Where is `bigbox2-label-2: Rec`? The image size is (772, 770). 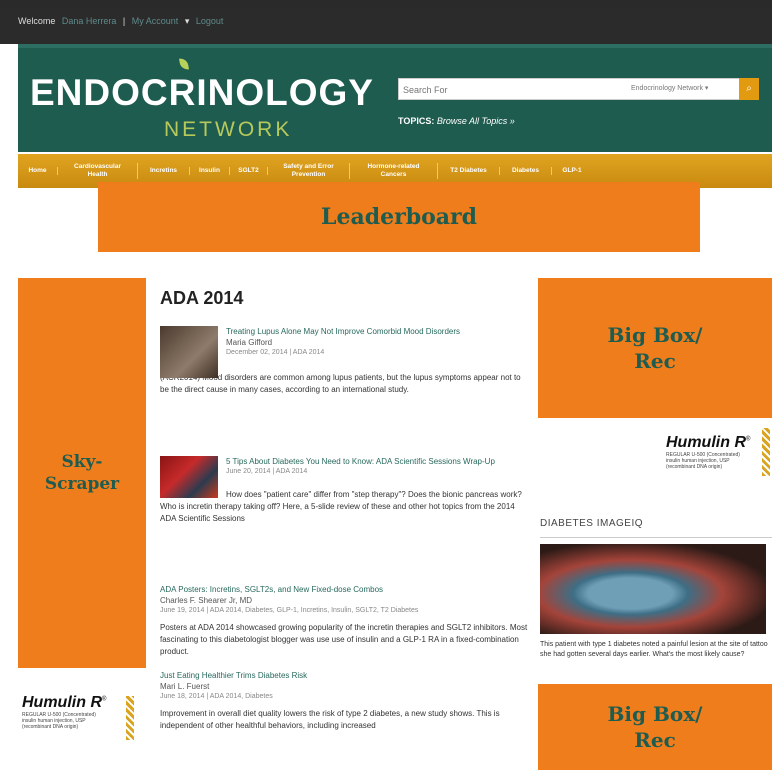 bigbox2-label-2: Rec is located at coordinates (655, 740).